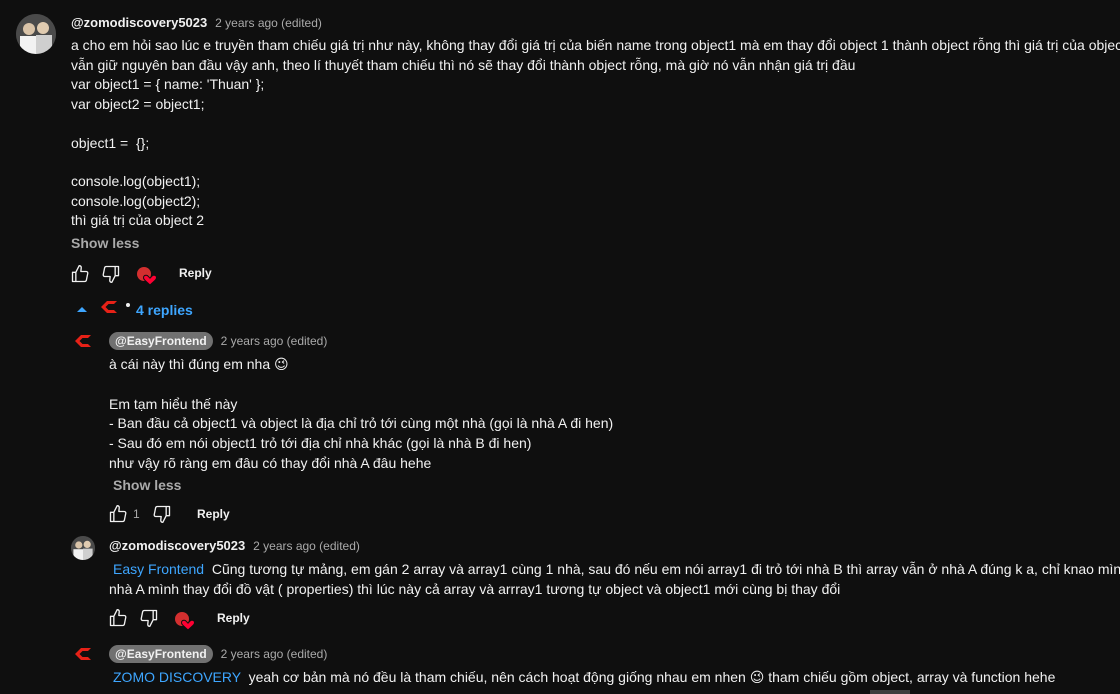 This screenshot has width=1120, height=694. I want to click on easyfrontend-logo-icon, so click(109, 307).